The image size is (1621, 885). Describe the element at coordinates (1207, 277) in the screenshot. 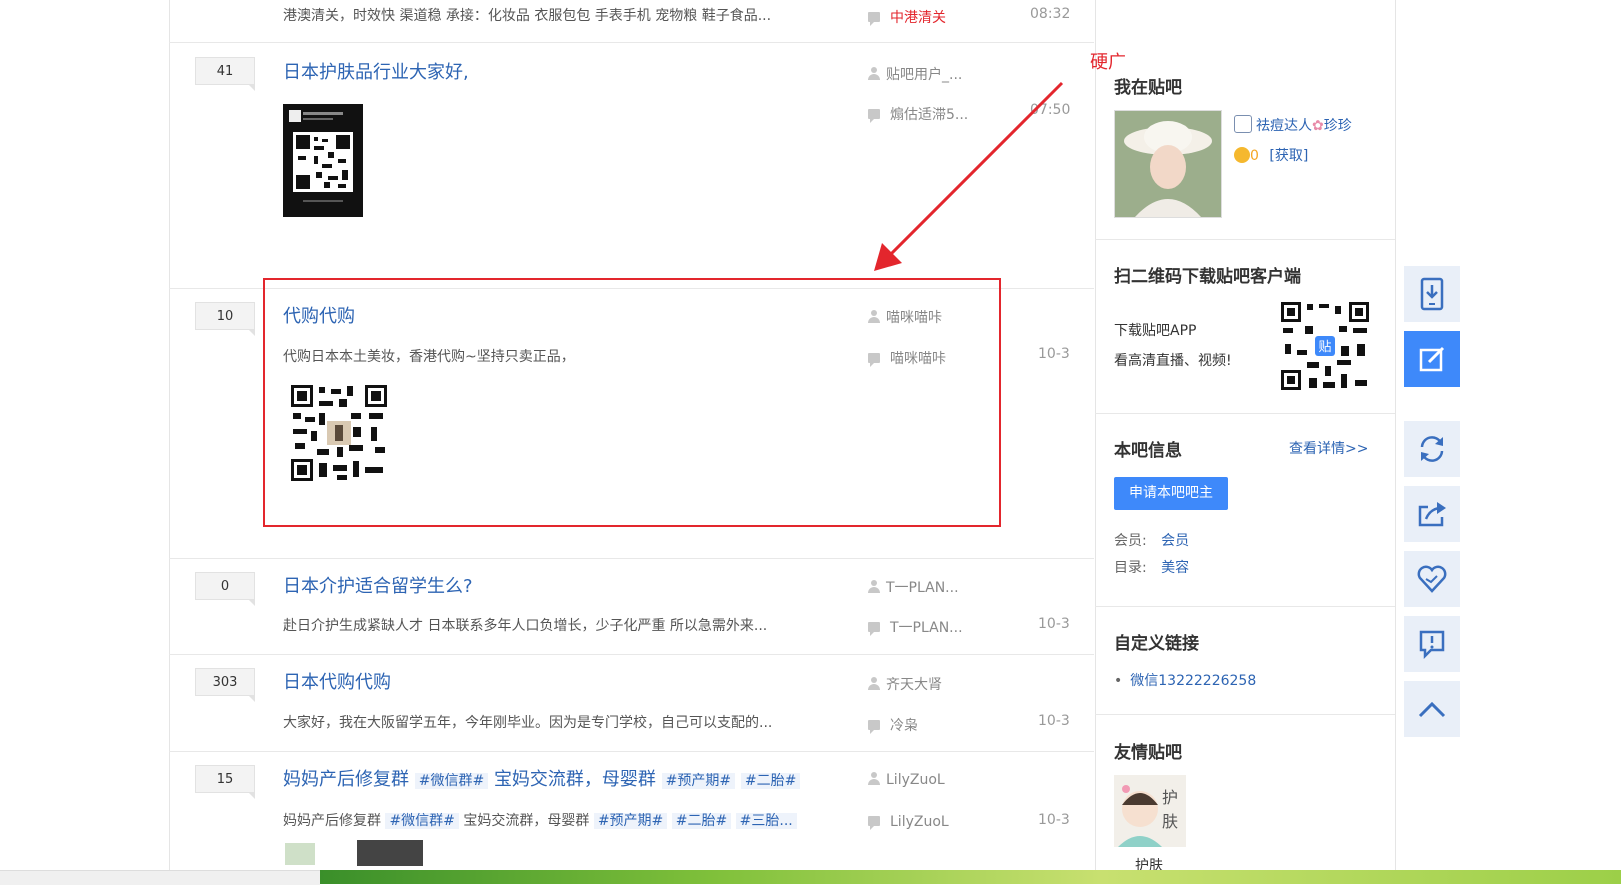

I see `download-title: 扫二维码下载贴吧客户端` at that location.